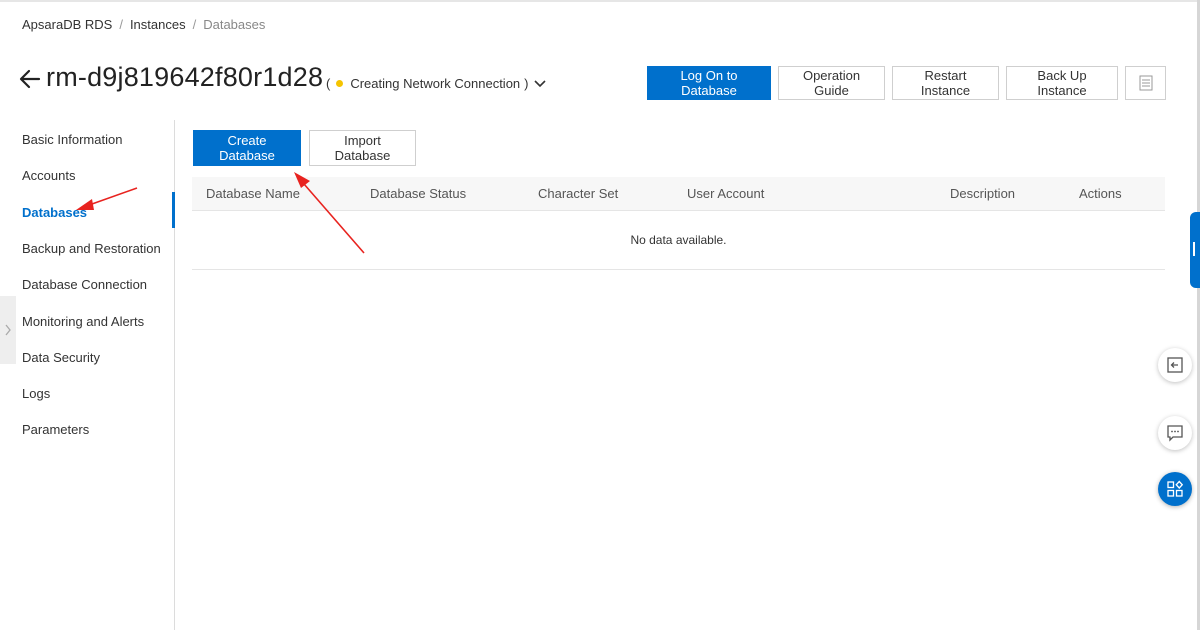  What do you see at coordinates (600, 1) in the screenshot?
I see `top-edge` at bounding box center [600, 1].